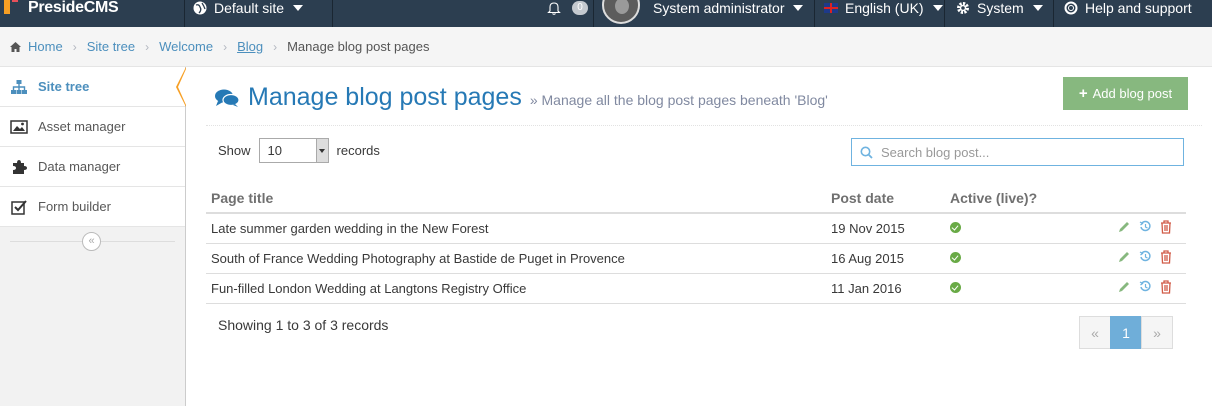 This screenshot has height=406, width=1212. What do you see at coordinates (1020, 199) in the screenshot?
I see `column-header-active: Active (live)?` at bounding box center [1020, 199].